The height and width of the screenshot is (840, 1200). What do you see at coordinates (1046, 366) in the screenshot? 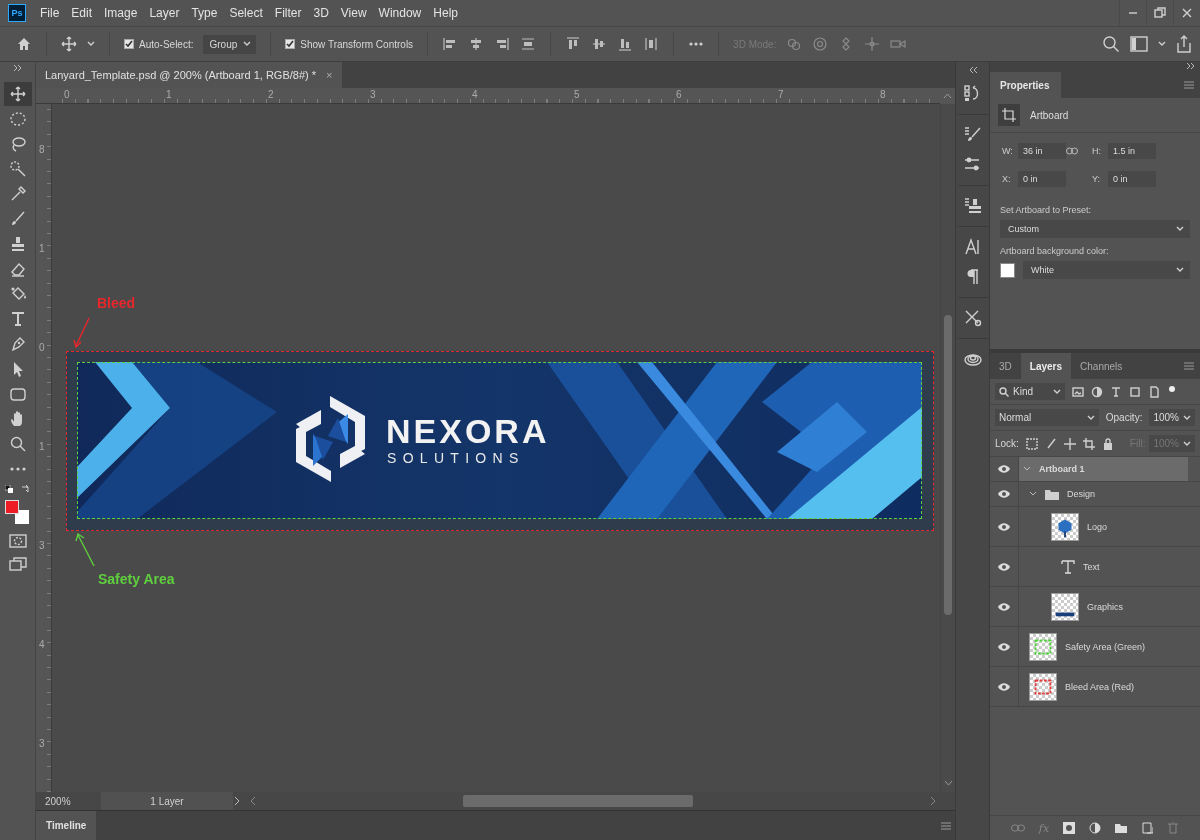
I see `panel-tab: Layers` at bounding box center [1046, 366].